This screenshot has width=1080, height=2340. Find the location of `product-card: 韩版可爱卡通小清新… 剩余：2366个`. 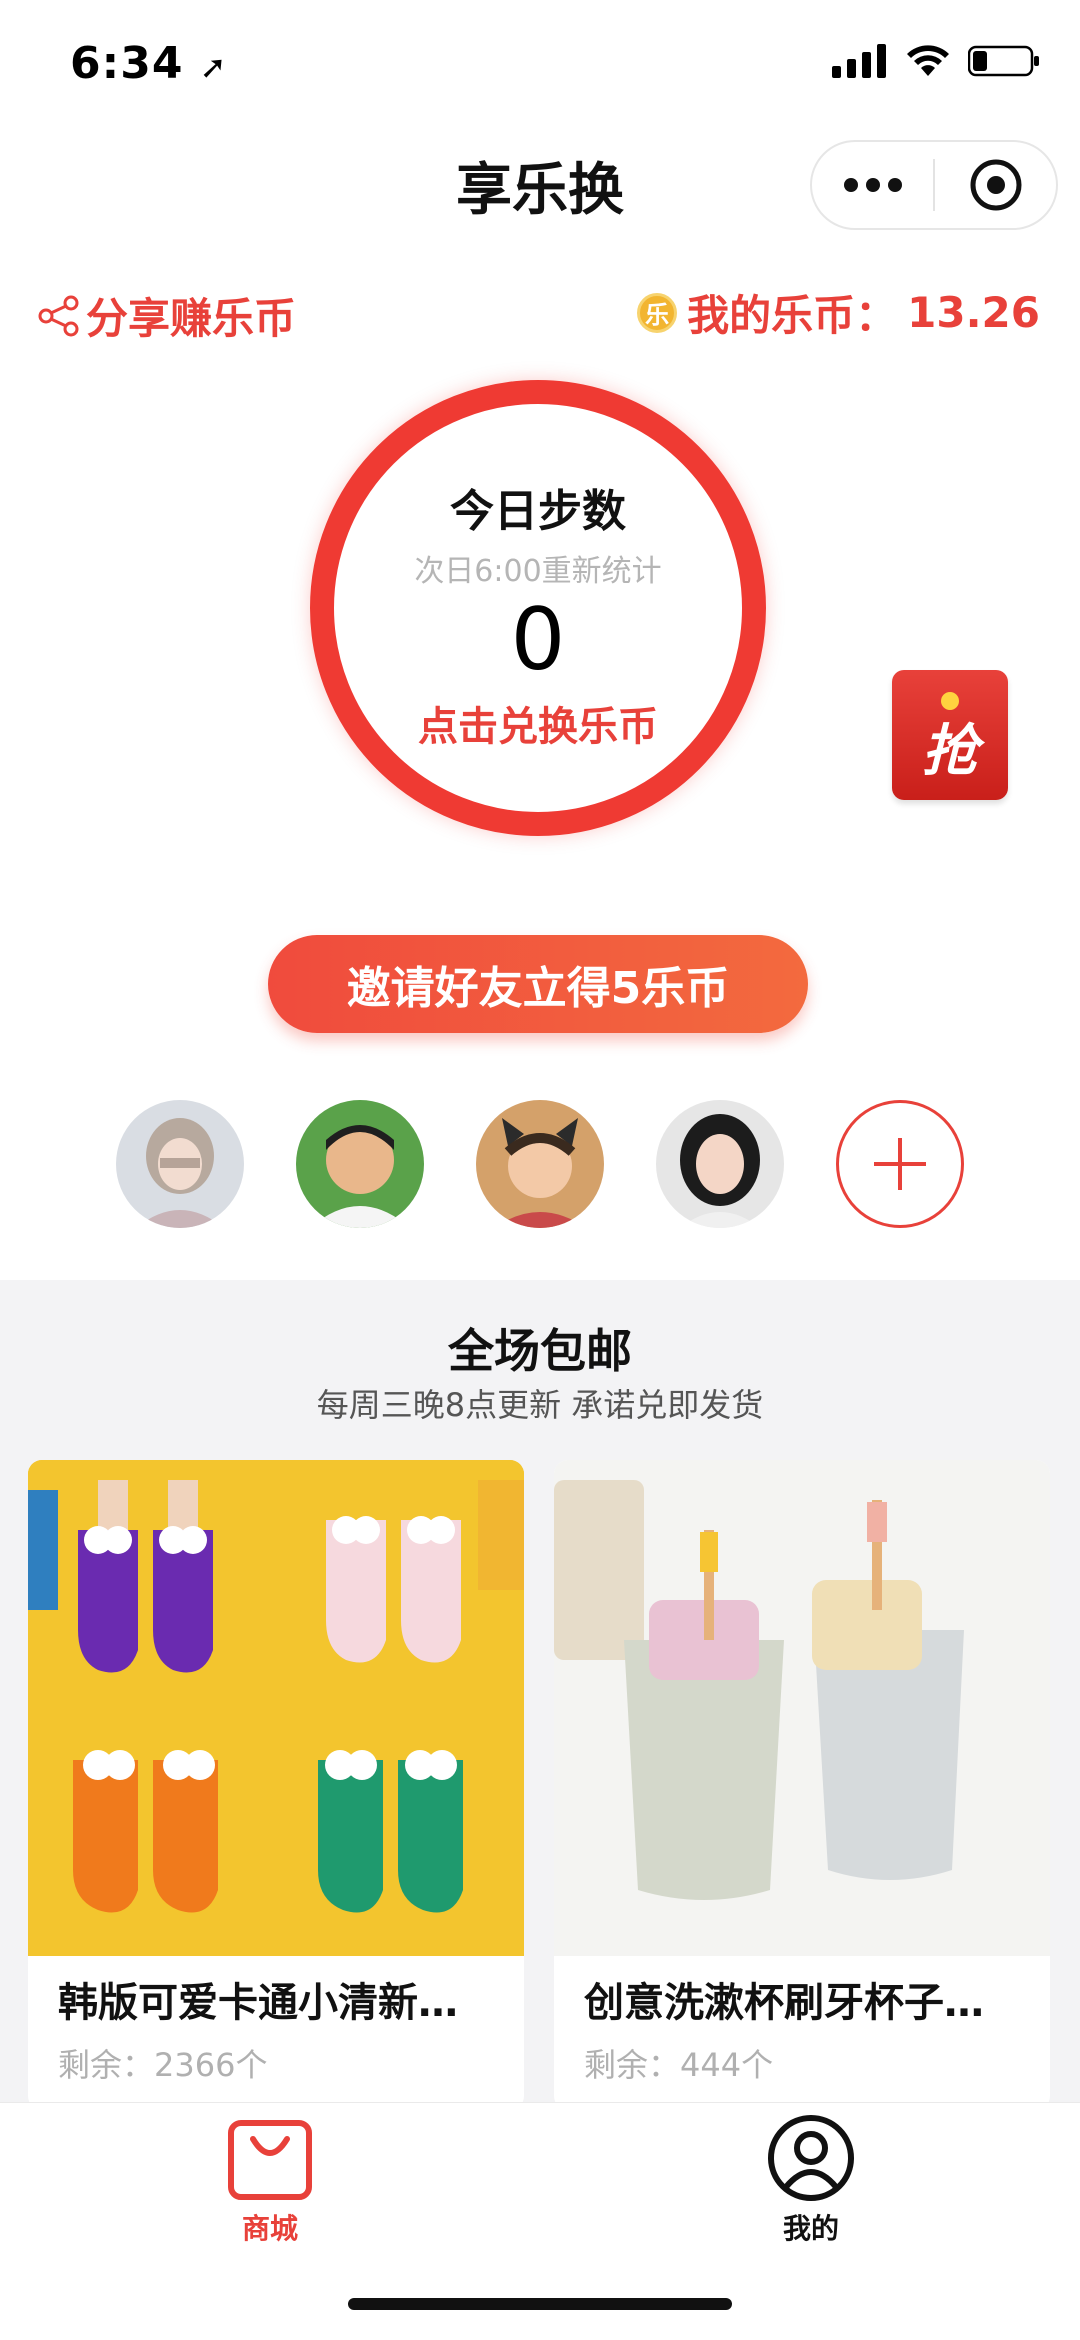

product-card: 韩版可爱卡通小清新… 剩余：2366个 is located at coordinates (276, 1785).